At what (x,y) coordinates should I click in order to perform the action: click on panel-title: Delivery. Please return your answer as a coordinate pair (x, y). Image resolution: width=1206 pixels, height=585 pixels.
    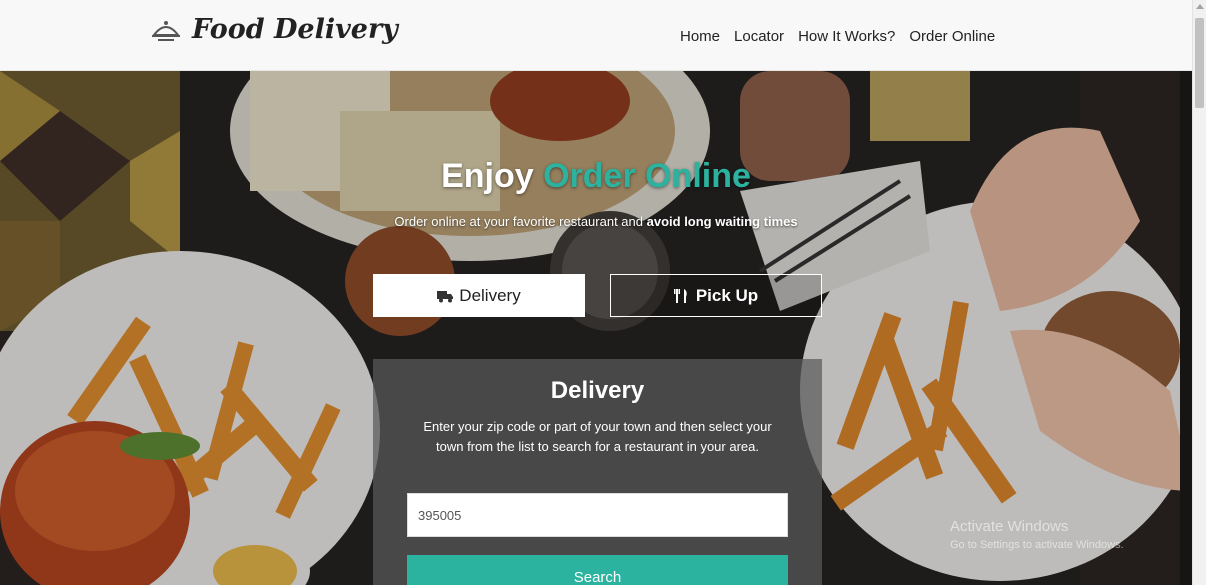
    Looking at the image, I should click on (597, 390).